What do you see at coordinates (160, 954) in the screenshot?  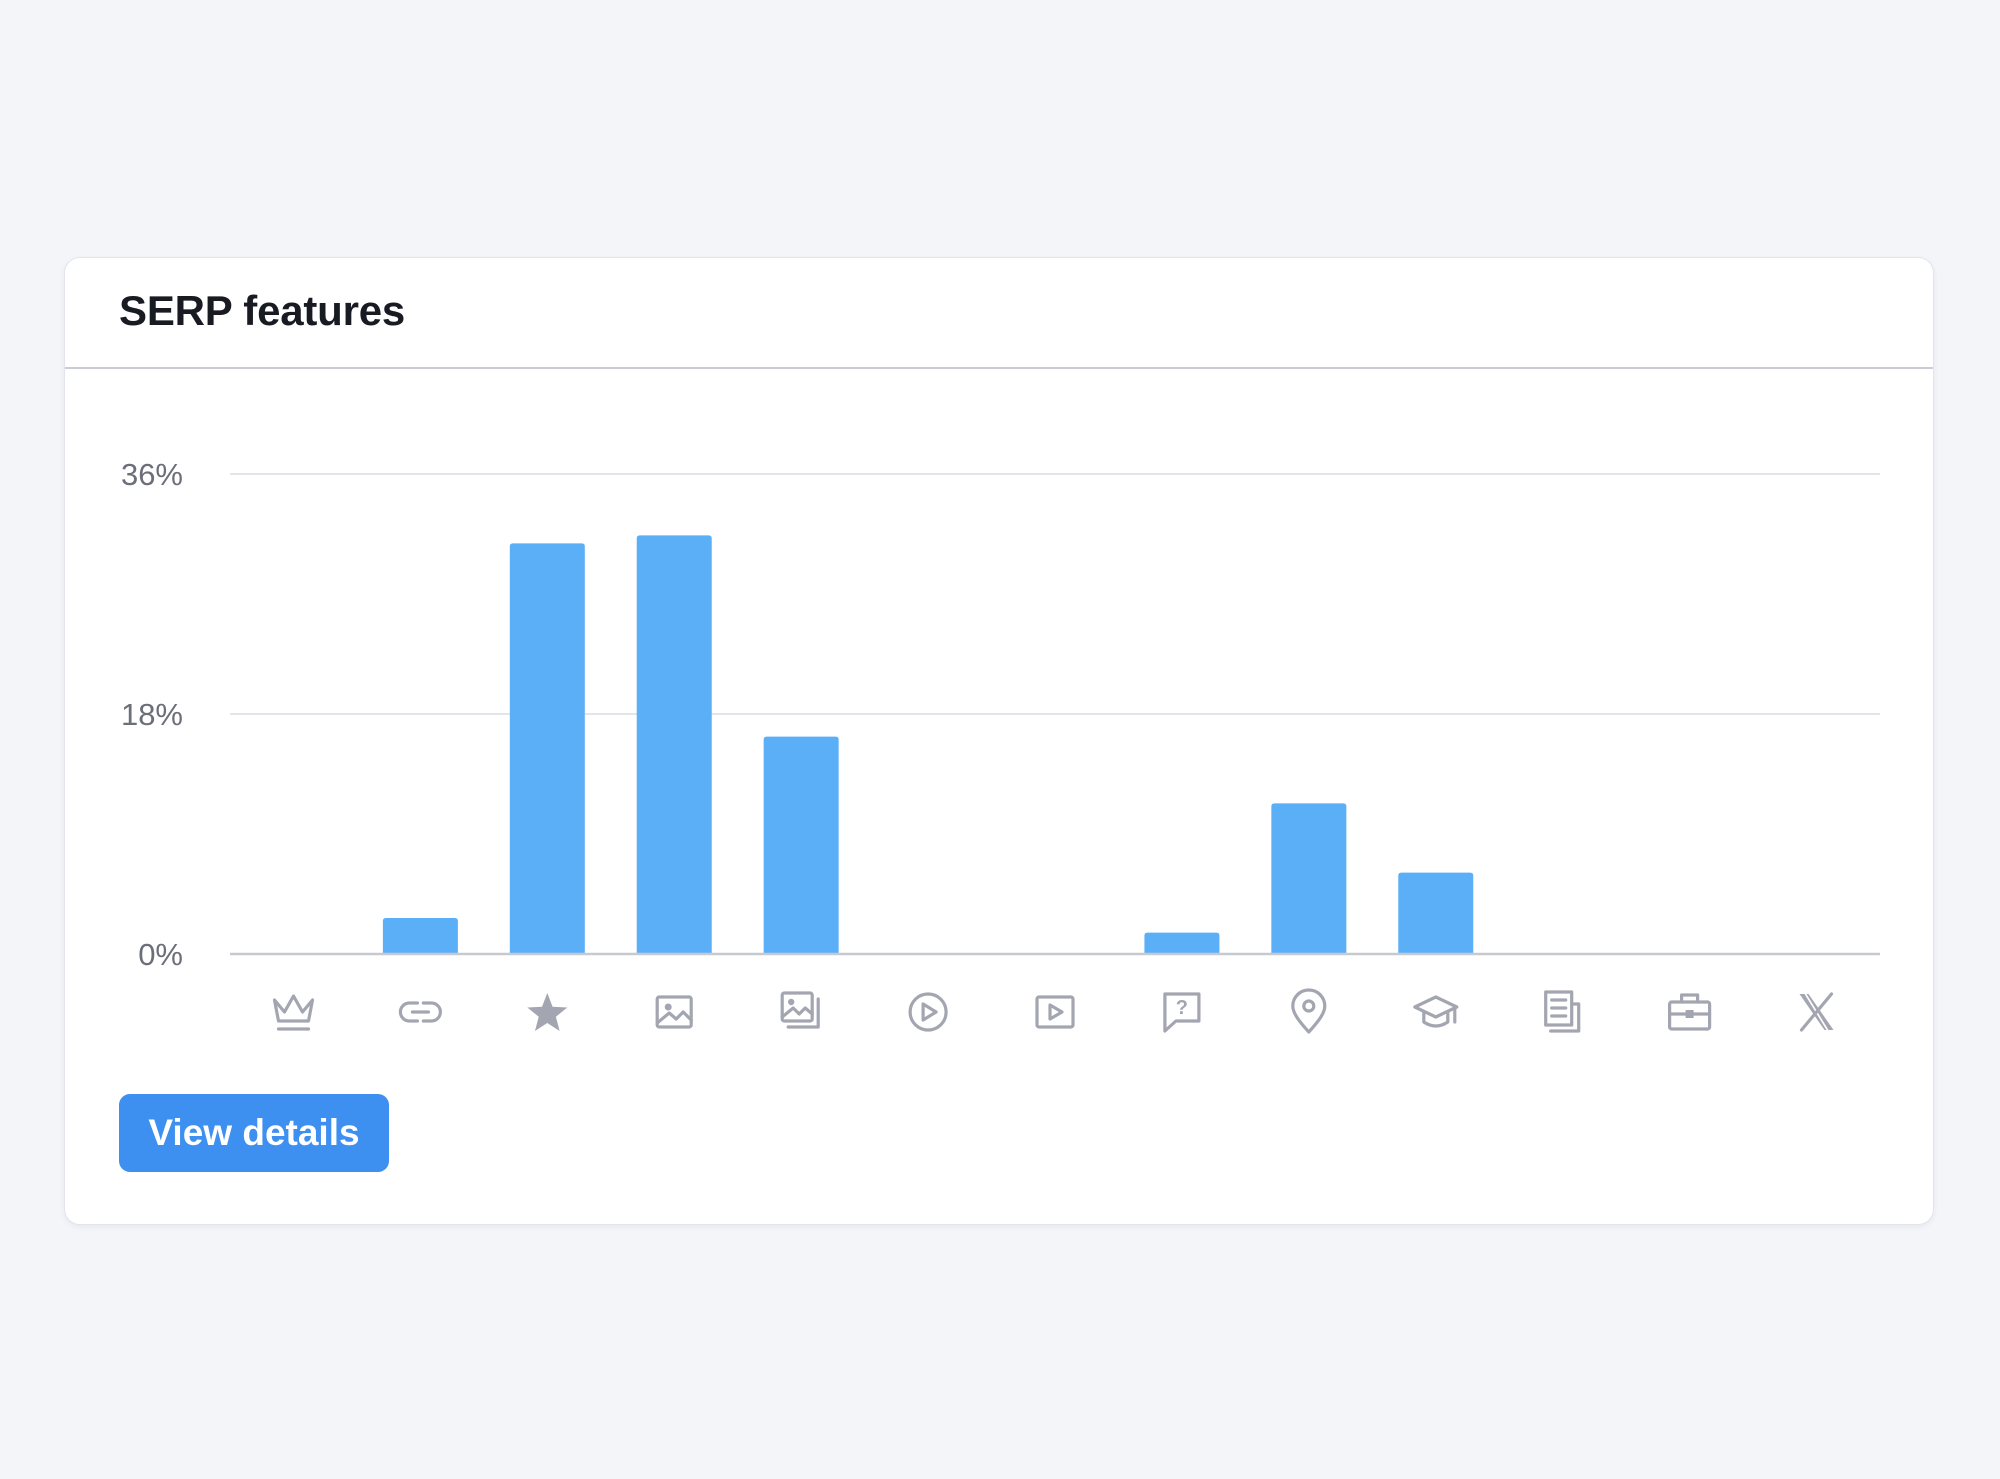 I see `y-tick-label: 0%` at bounding box center [160, 954].